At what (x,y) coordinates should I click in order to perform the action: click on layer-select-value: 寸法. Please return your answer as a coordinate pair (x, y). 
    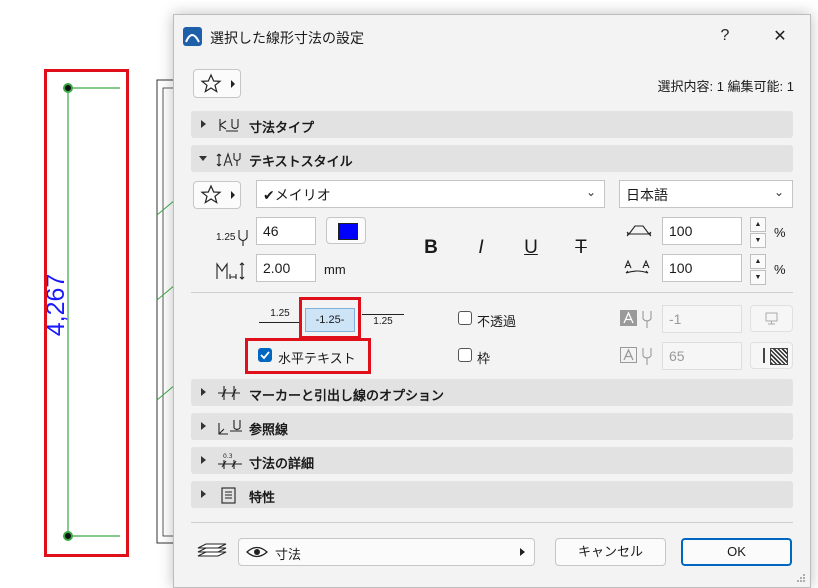
    Looking at the image, I should click on (288, 554).